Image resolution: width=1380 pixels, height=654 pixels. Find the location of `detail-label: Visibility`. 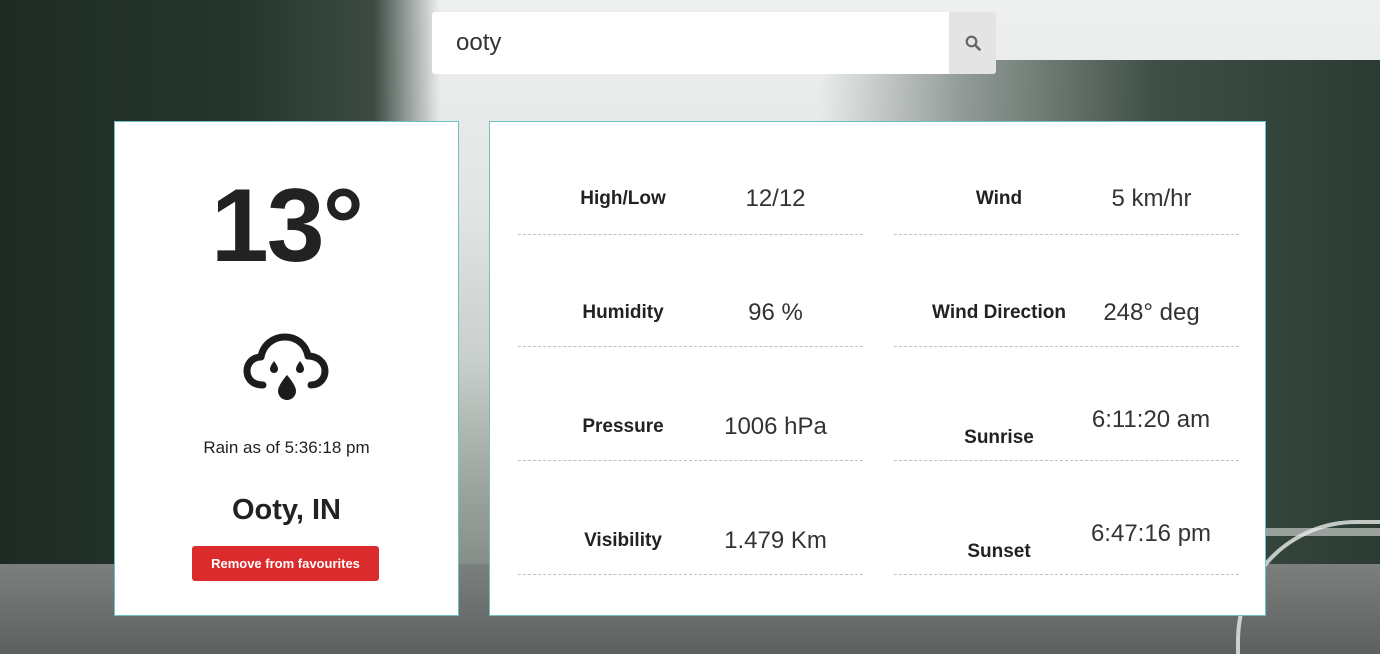

detail-label: Visibility is located at coordinates (623, 540).